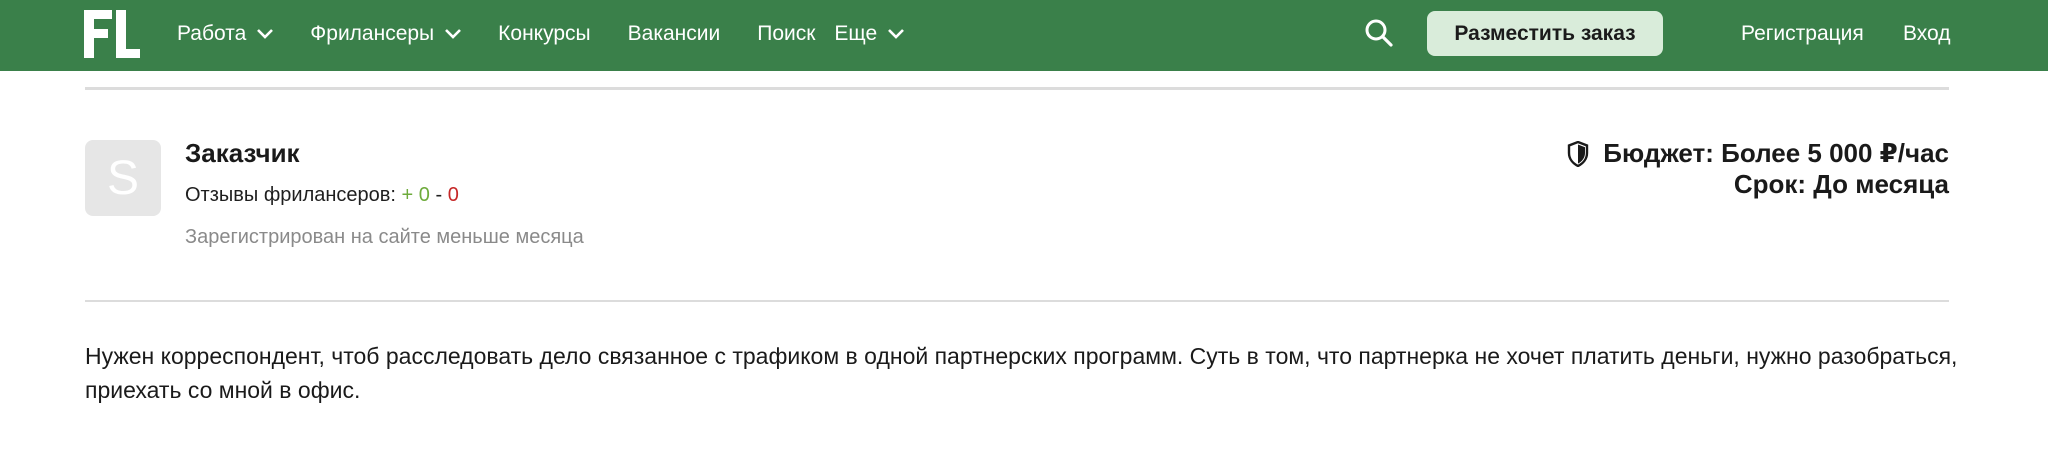 The width and height of the screenshot is (2048, 458). What do you see at coordinates (416, 195) in the screenshot?
I see `reviews-positive: + 0` at bounding box center [416, 195].